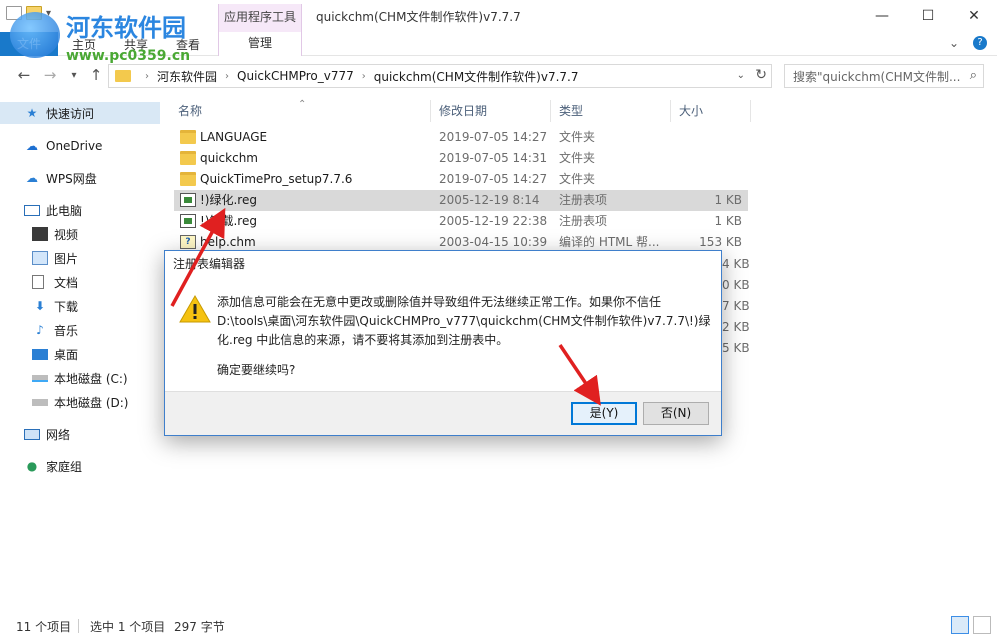  What do you see at coordinates (70, 113) in the screenshot?
I see `sidebar-item-label: 快速访问` at bounding box center [70, 113].